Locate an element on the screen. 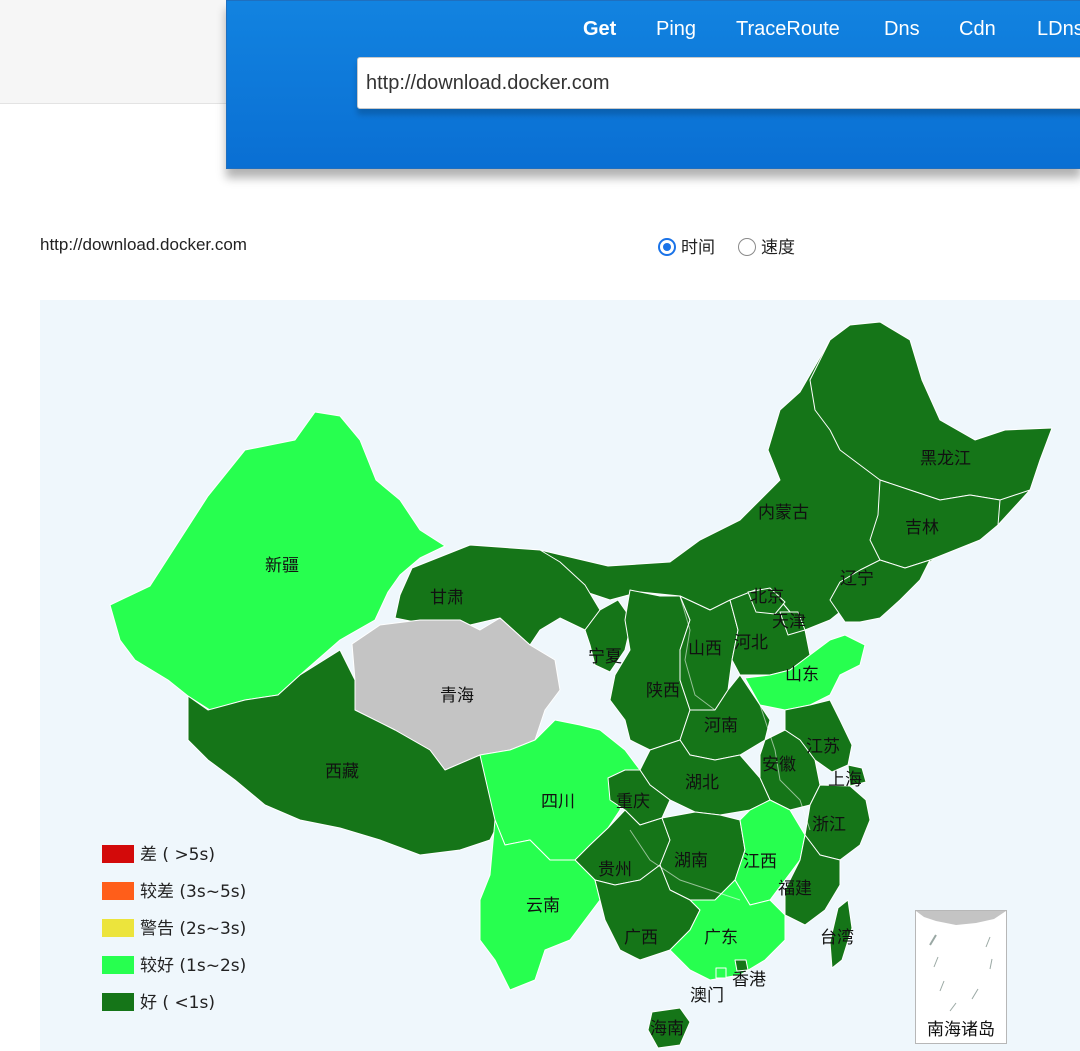 Image resolution: width=1080 pixels, height=1051 pixels. tab-ping: Ping is located at coordinates (676, 29).